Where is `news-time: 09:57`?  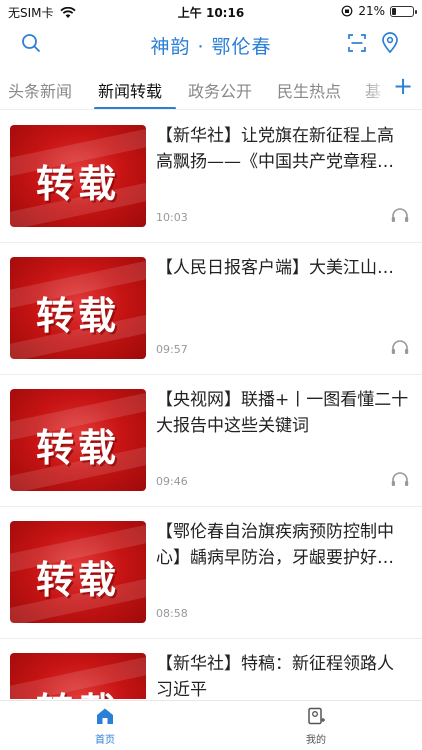
news-time: 09:57 is located at coordinates (172, 349).